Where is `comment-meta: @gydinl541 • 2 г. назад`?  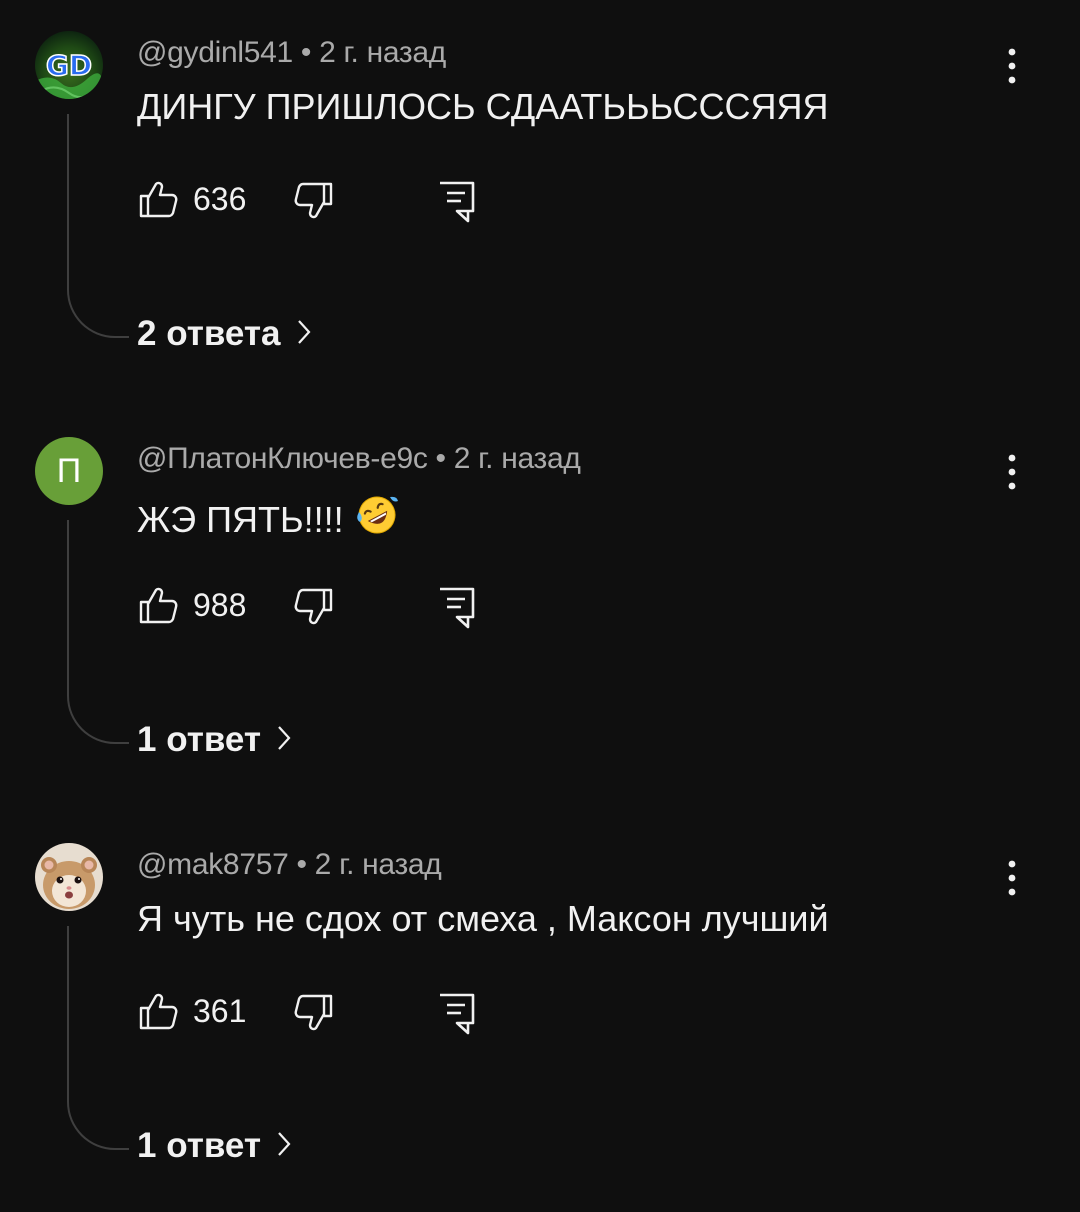 comment-meta: @gydinl541 • 2 г. назад is located at coordinates (291, 53).